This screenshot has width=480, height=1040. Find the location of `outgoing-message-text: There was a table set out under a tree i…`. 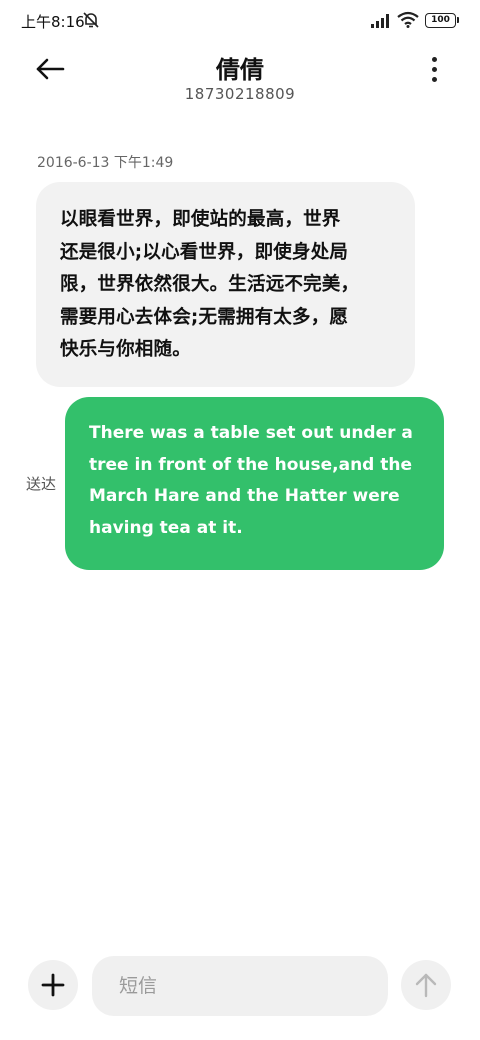

outgoing-message-text: There was a table set out under a tree i… is located at coordinates (255, 481).